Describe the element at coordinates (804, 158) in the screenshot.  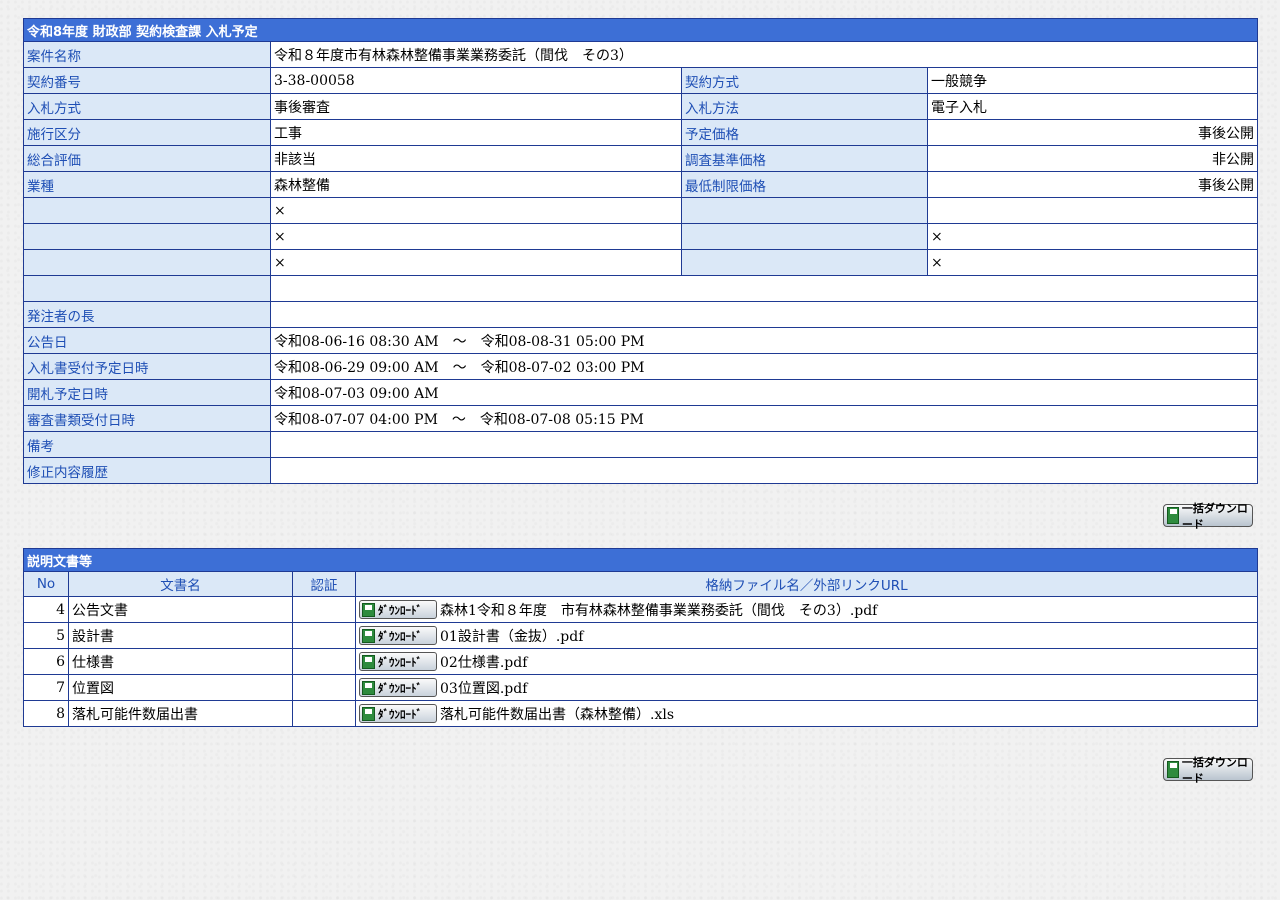
I see `info-label: 調査基準価格` at that location.